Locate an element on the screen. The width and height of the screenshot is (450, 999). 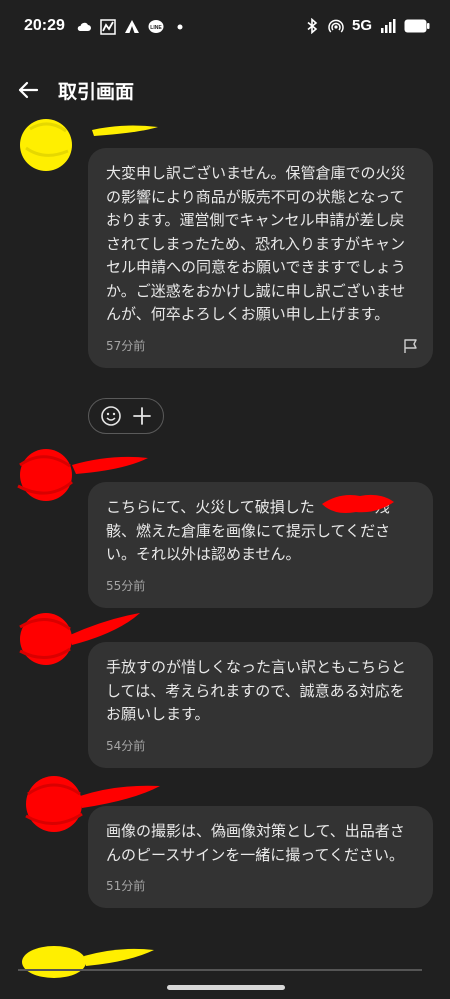
emoji-icon is located at coordinates (111, 416).